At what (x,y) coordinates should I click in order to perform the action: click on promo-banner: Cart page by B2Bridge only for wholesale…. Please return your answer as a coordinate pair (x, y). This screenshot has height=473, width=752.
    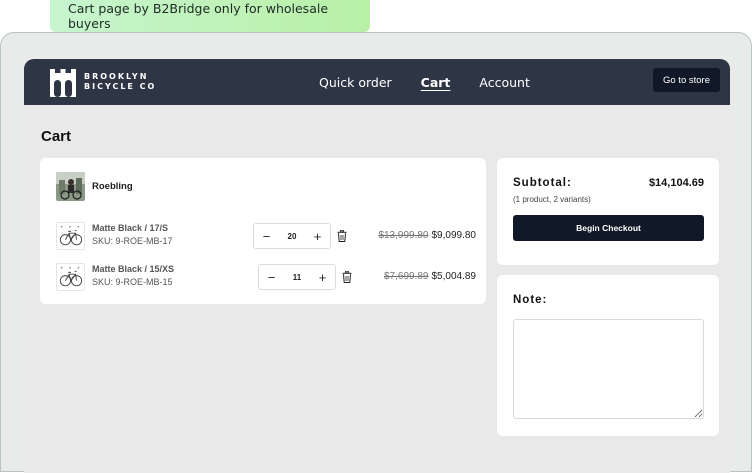
    Looking at the image, I should click on (210, 16).